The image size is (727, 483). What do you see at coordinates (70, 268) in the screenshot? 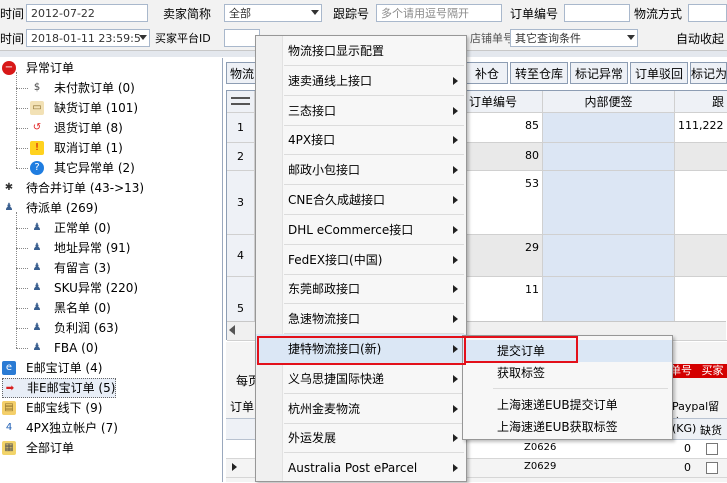
I see `tree-item: ♟ 有留言 (3)` at bounding box center [70, 268].